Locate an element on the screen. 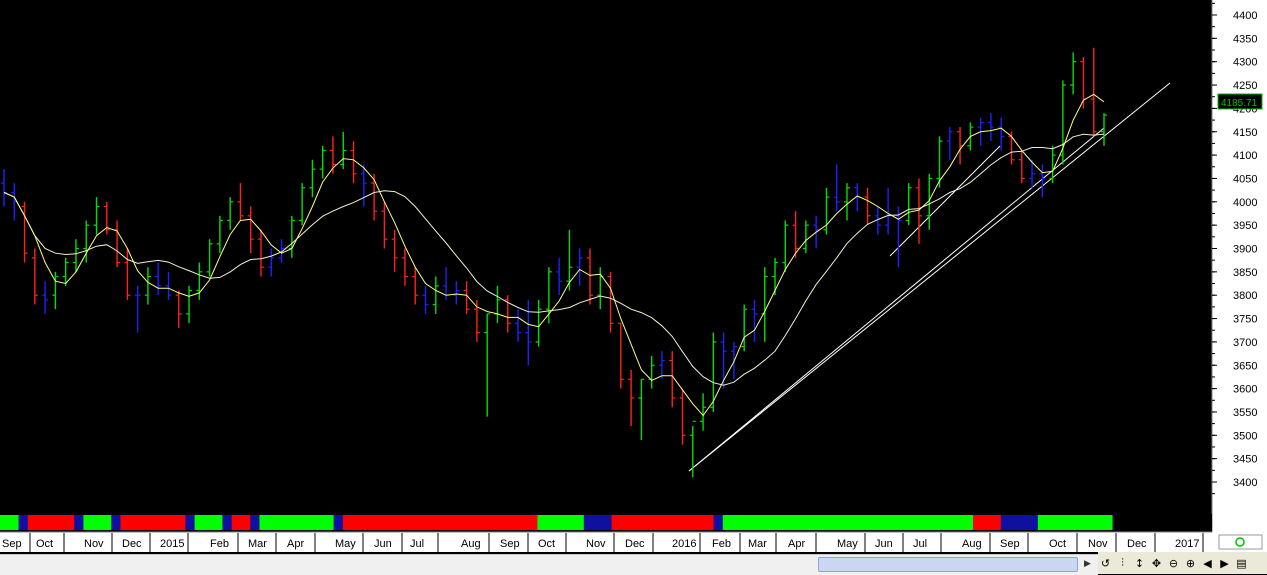 This screenshot has width=1267, height=575. y-tick-label: 3900 is located at coordinates (1245, 250).